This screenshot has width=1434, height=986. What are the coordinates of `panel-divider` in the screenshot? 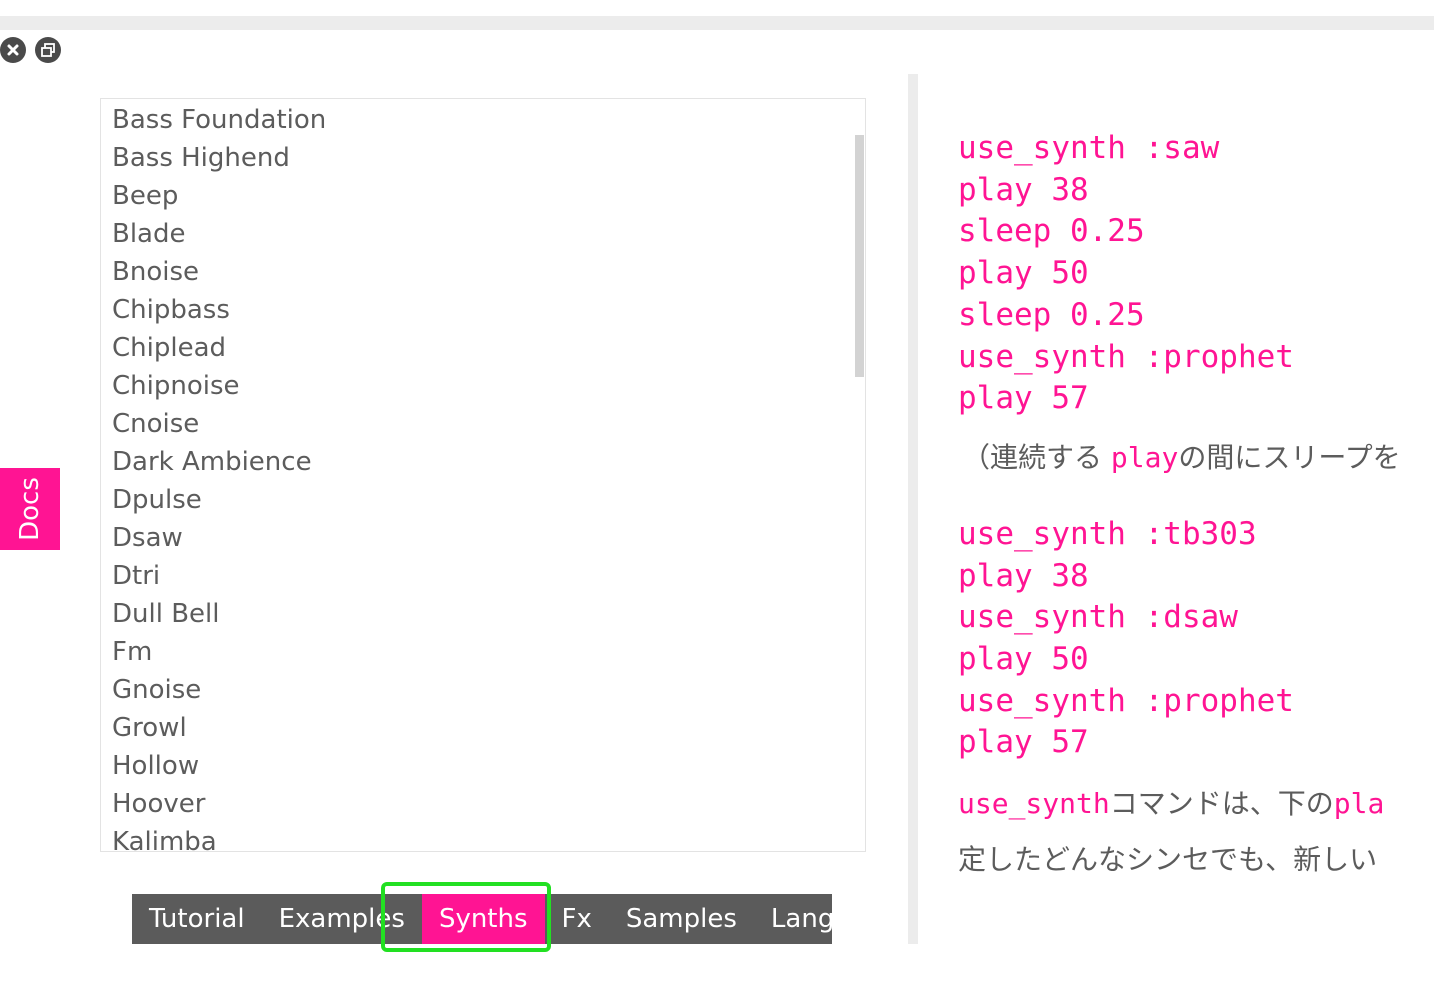 It's located at (913, 509).